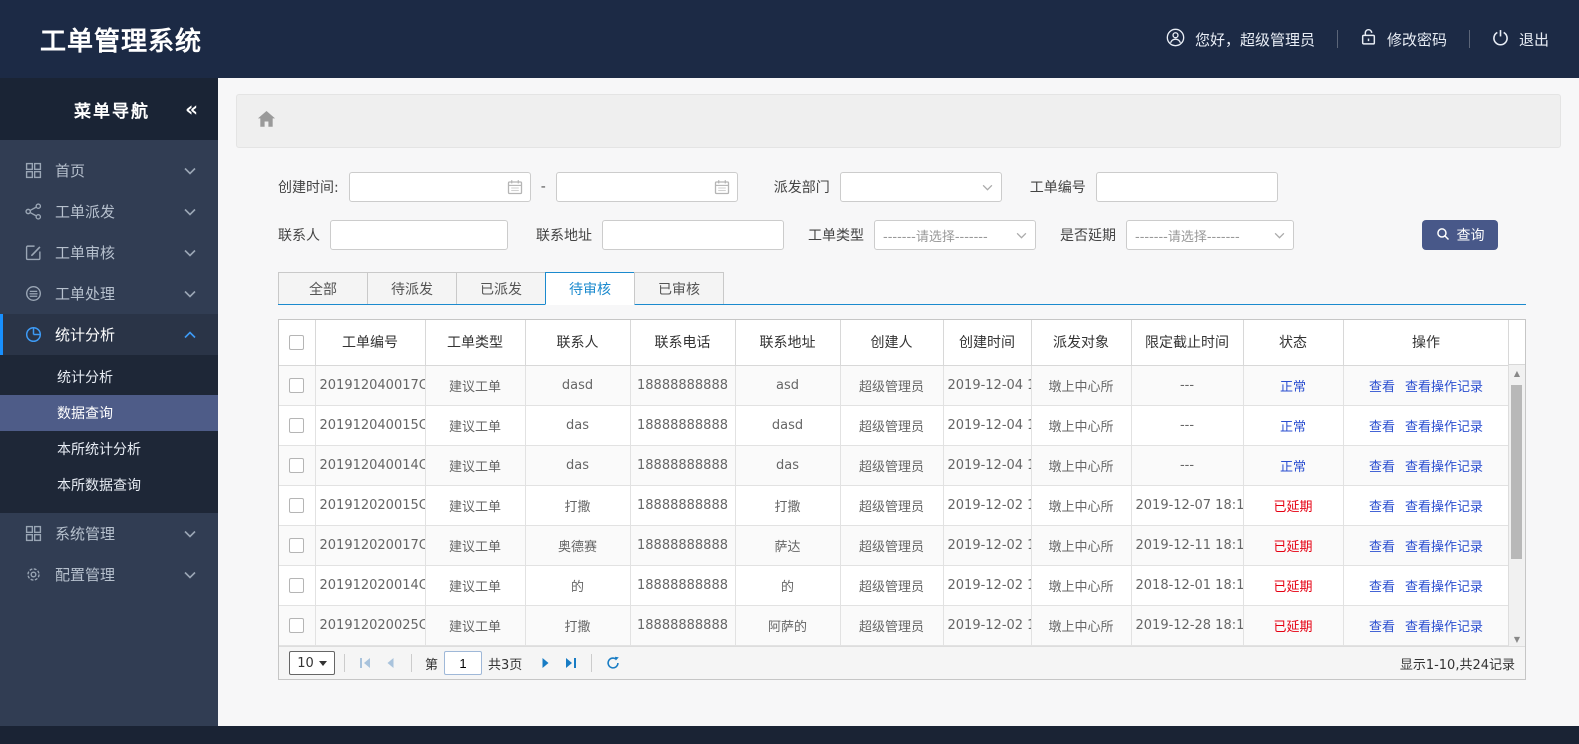  Describe the element at coordinates (987, 343) in the screenshot. I see `col-created: 创建时间` at that location.